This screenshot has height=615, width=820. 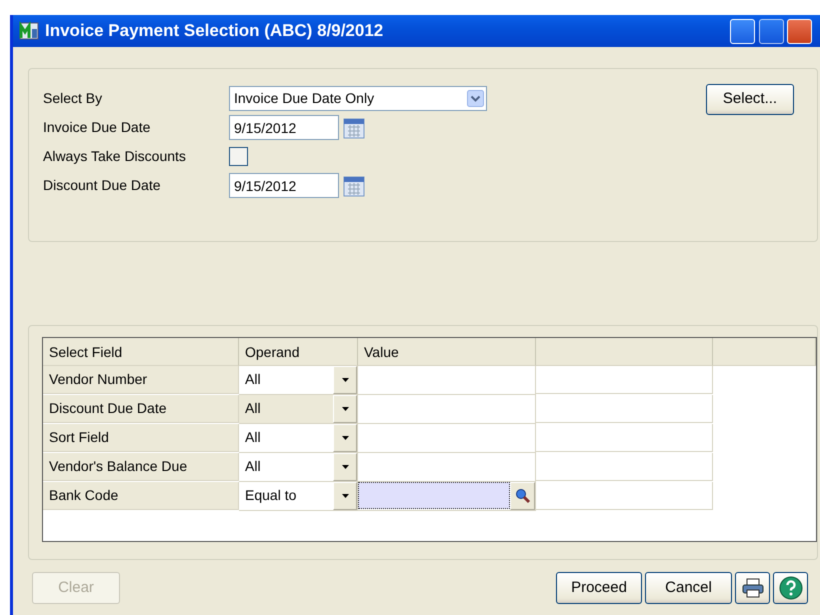 I want to click on cancel-button: Cancel, so click(x=688, y=588).